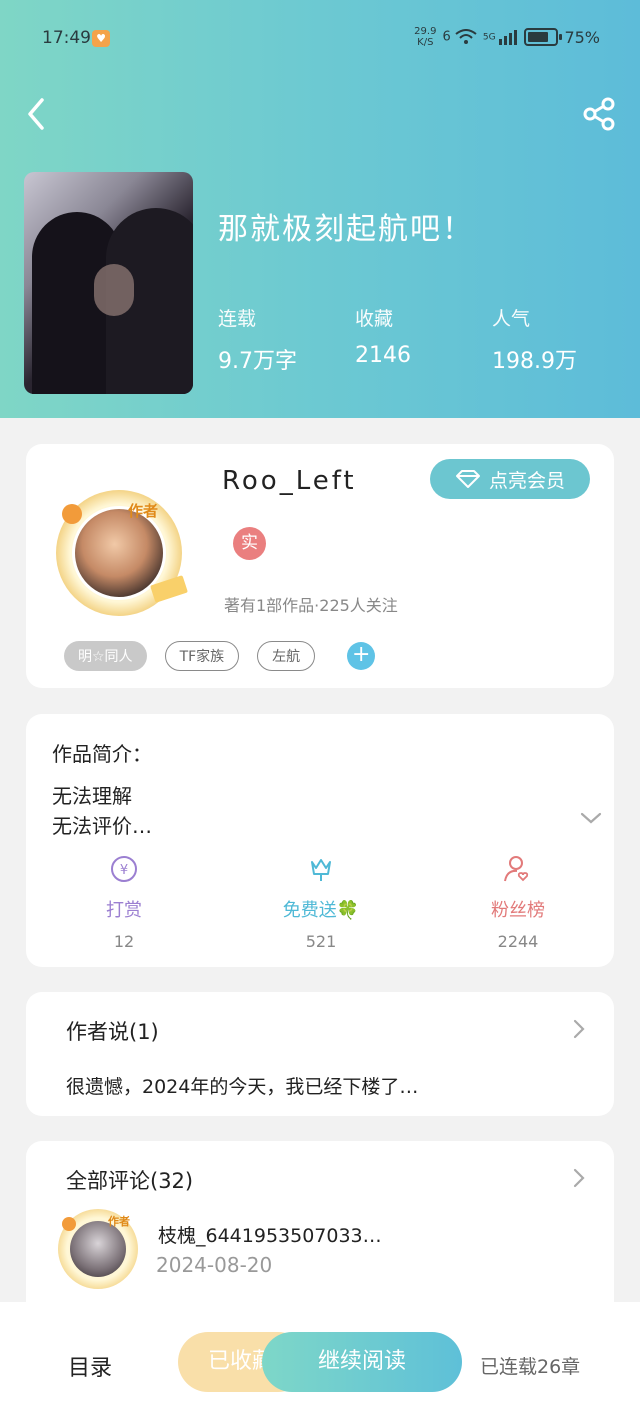  Describe the element at coordinates (591, 818) in the screenshot. I see `chevron-down-icon` at that location.